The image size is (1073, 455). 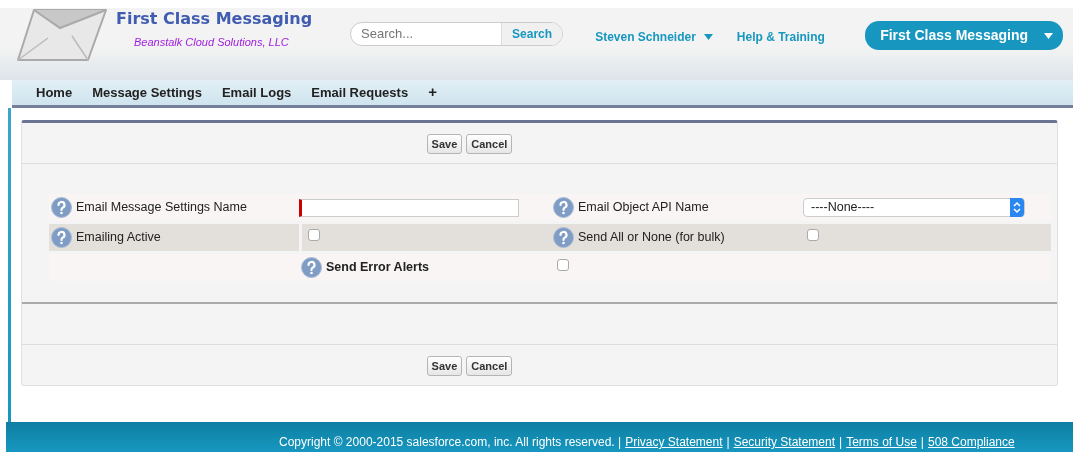 I want to click on field-label: Email Message Settings Name, so click(x=161, y=208).